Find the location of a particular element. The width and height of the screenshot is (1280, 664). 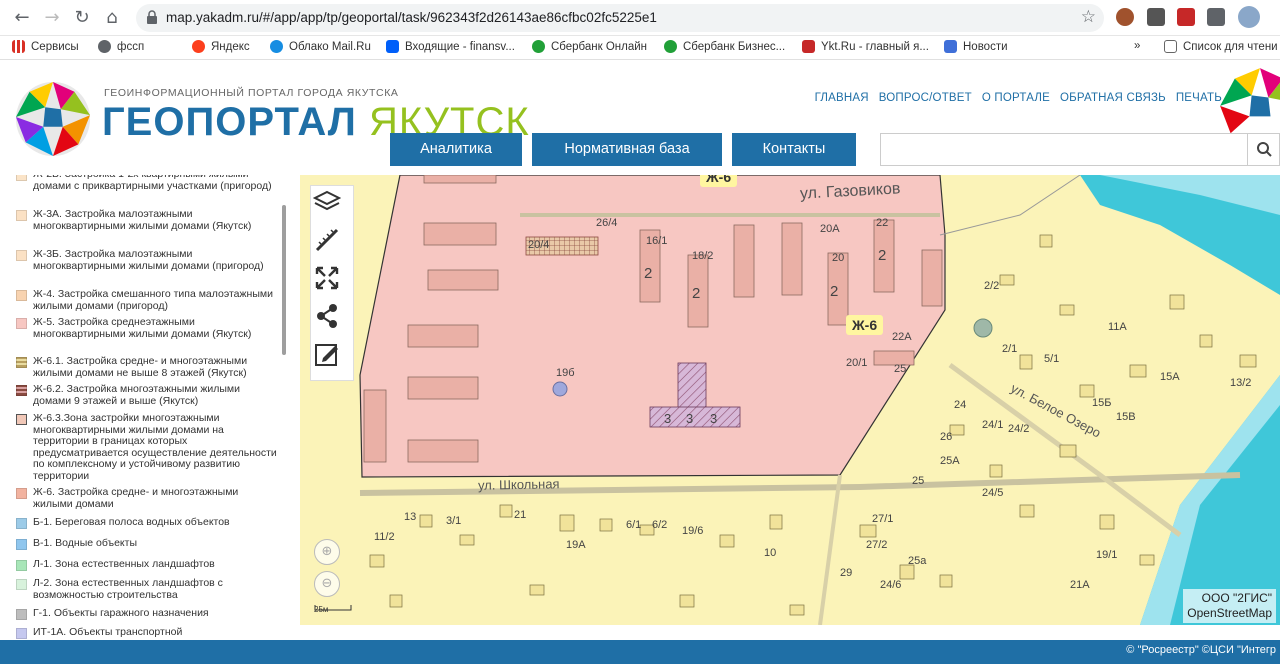

edit-icon is located at coordinates (326, 355).